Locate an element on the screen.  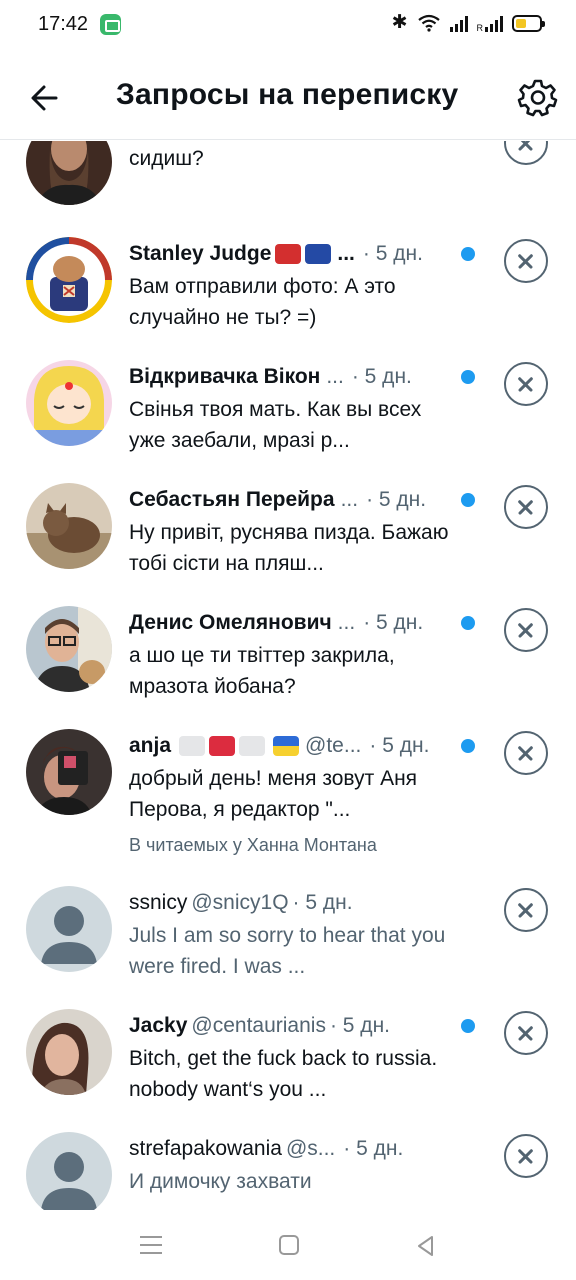
sender-handle: @centaurianis is located at coordinates (258, 1025).